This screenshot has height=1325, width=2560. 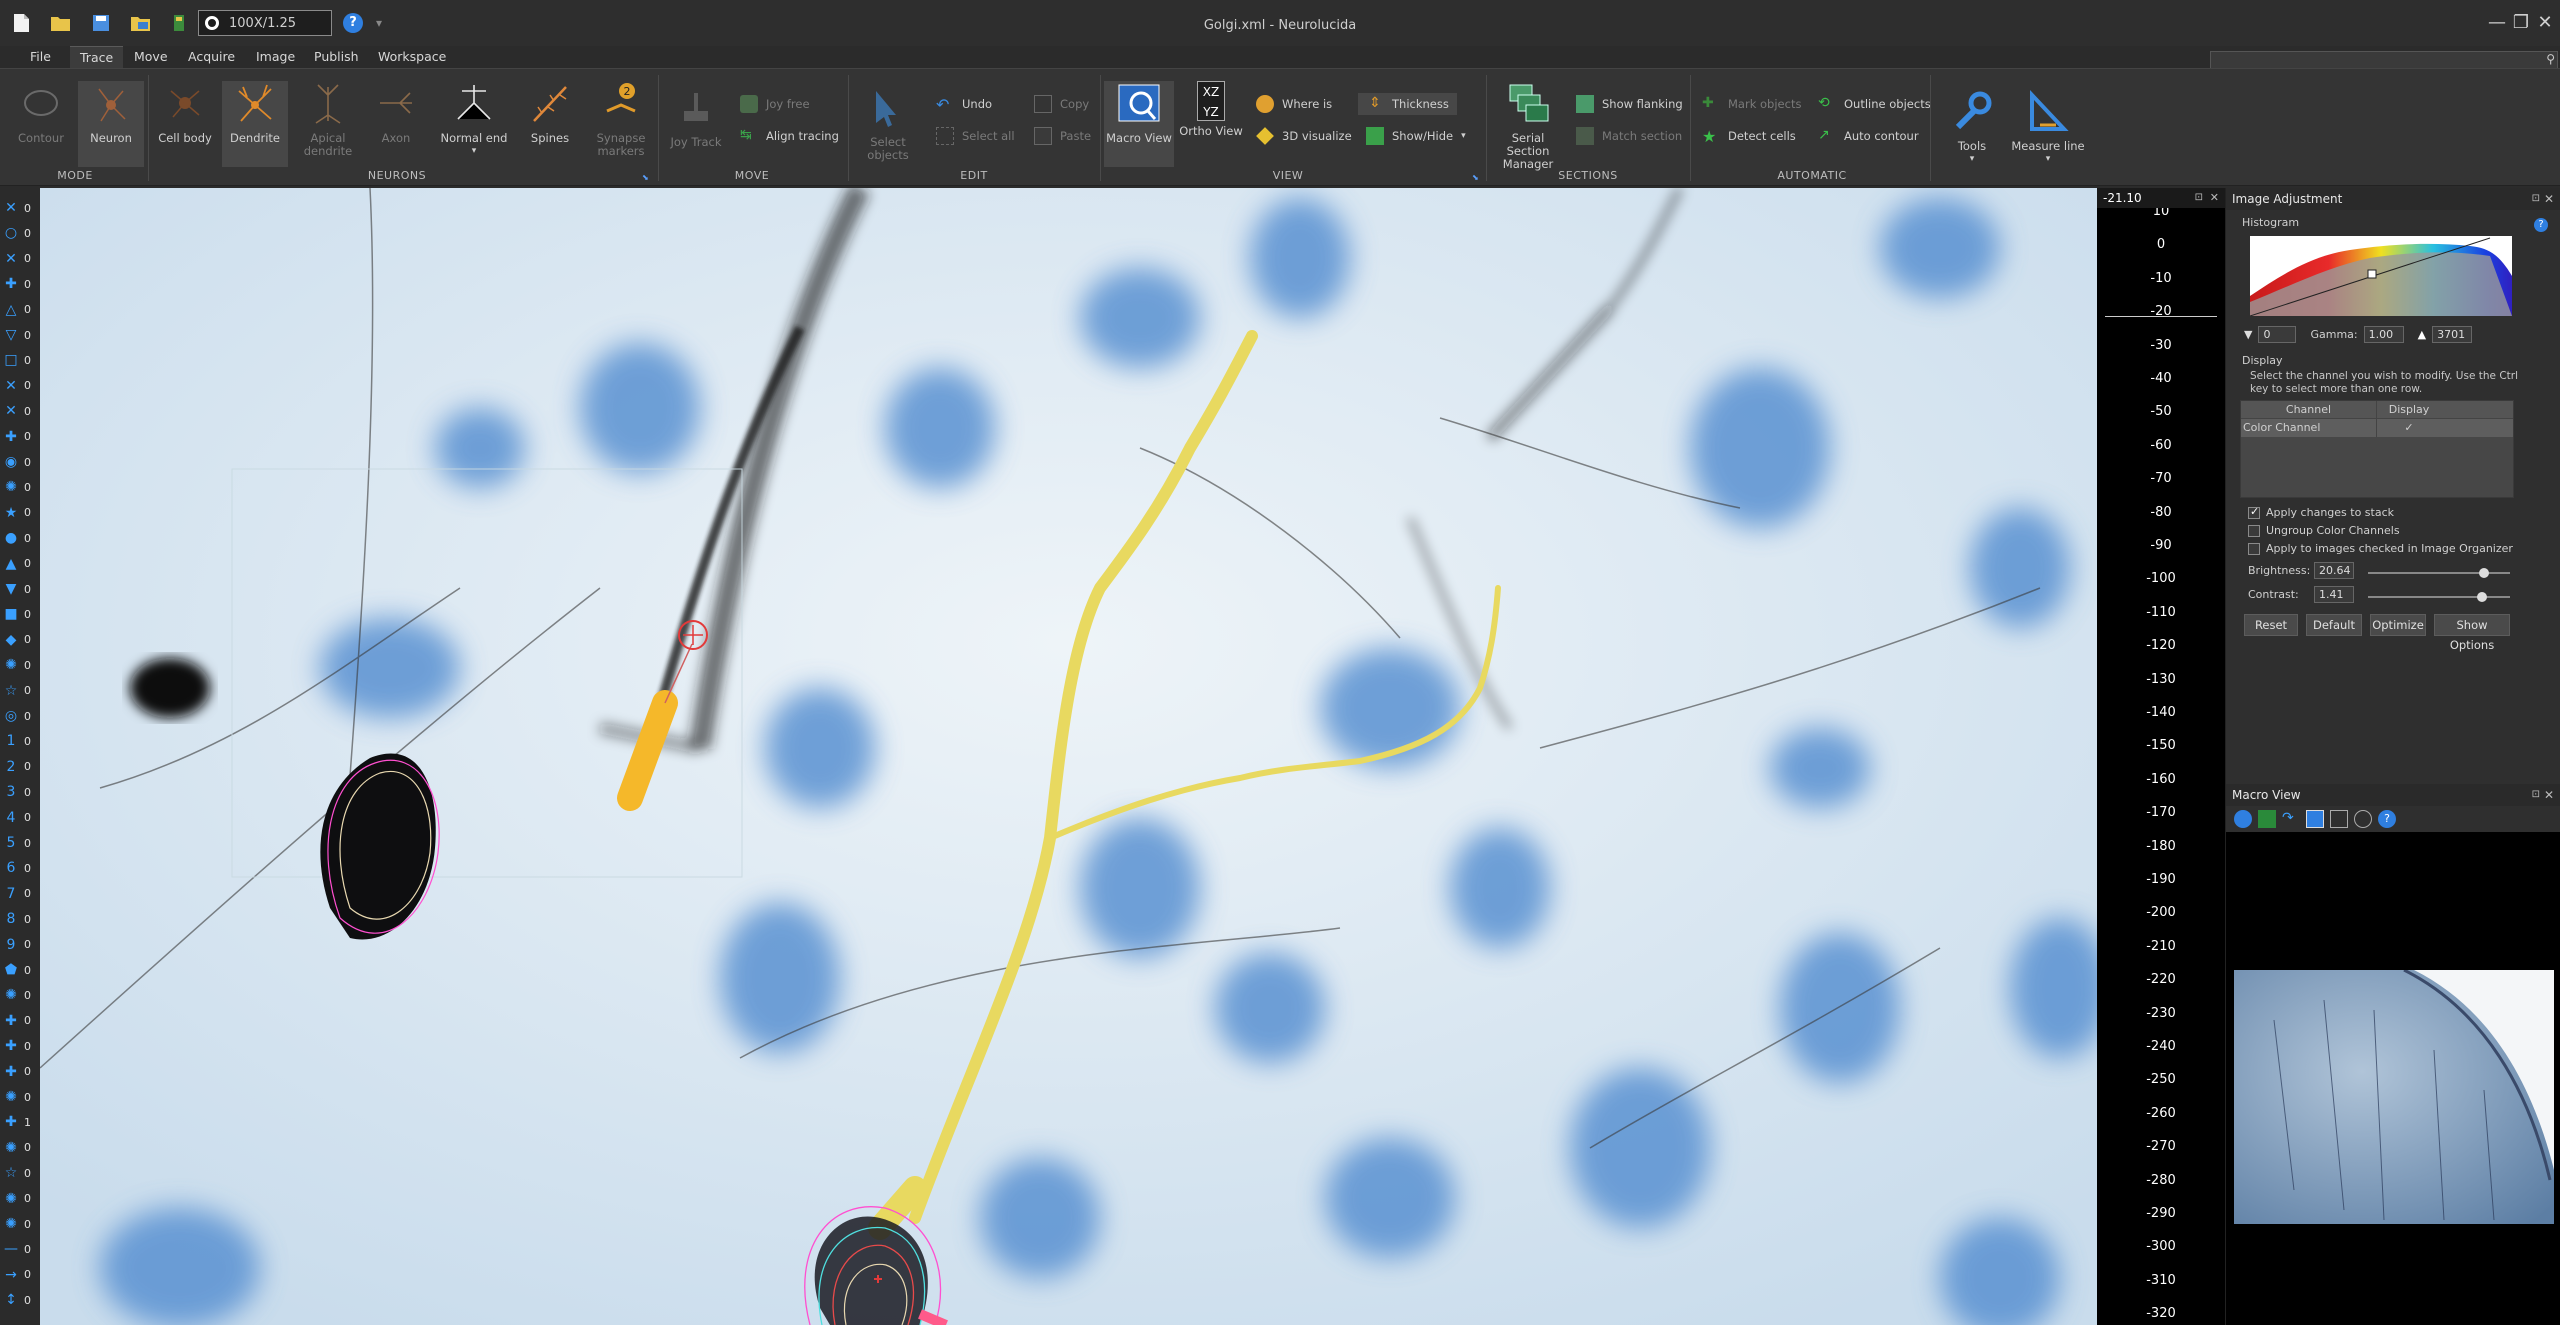 I want to click on close-icon: ✕, so click(x=2214, y=198).